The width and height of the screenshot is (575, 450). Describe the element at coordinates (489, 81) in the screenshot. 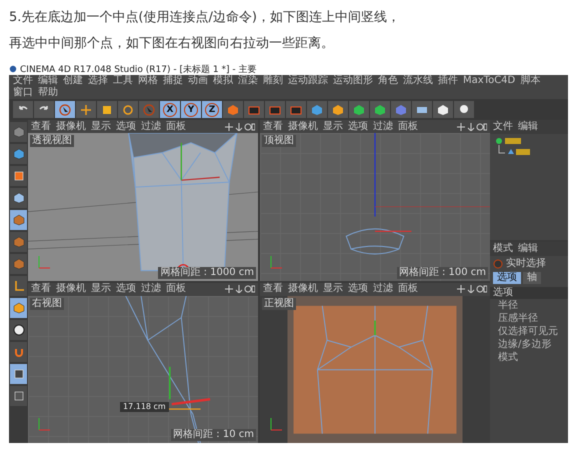

I see `menu-item: MaxToC4D` at that location.